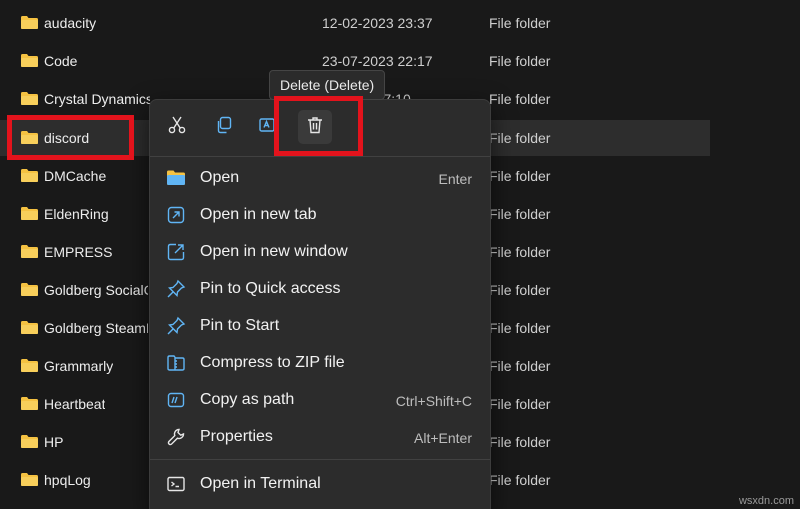  Describe the element at coordinates (176, 215) in the screenshot. I see `new-tab-icon` at that location.